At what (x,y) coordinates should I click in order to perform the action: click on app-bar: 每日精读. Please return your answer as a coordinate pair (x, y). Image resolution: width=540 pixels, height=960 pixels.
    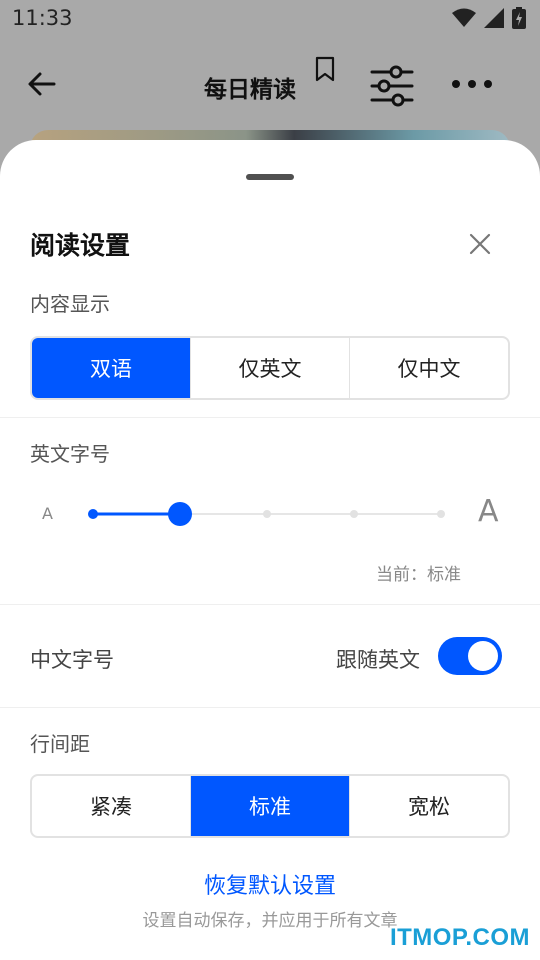
    Looking at the image, I should click on (270, 84).